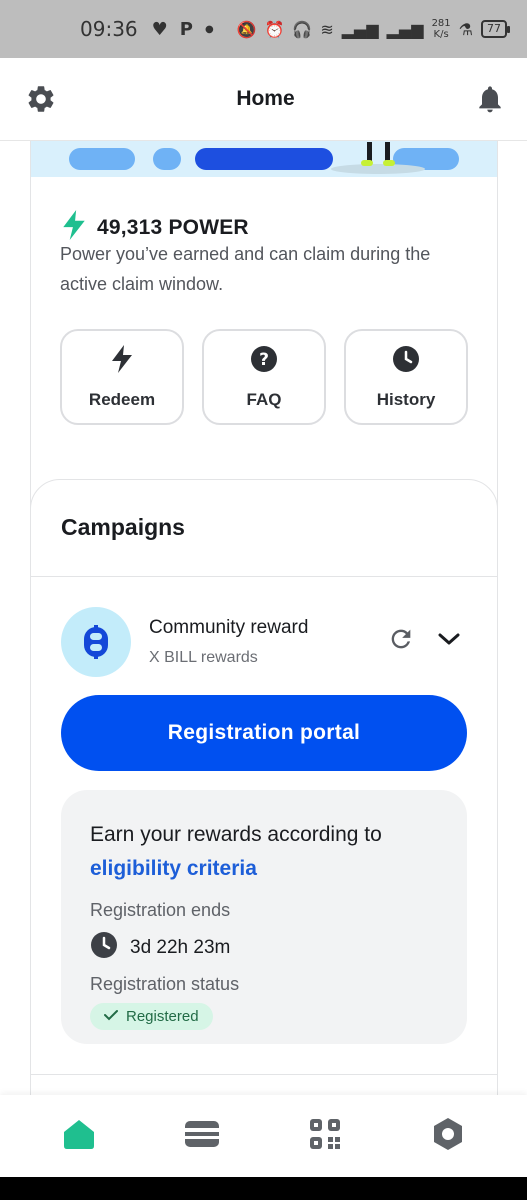  I want to click on nav-home, so click(79, 1136).